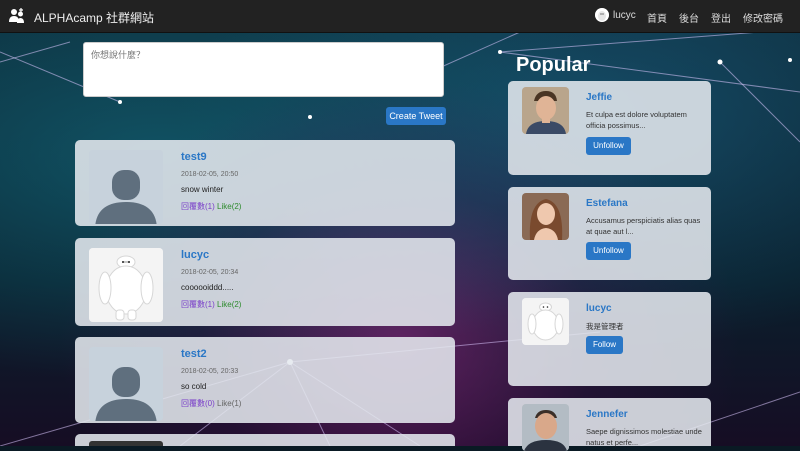 The image size is (800, 451). I want to click on popular-user-card: lucyc 我是管理者 Follow, so click(609, 339).